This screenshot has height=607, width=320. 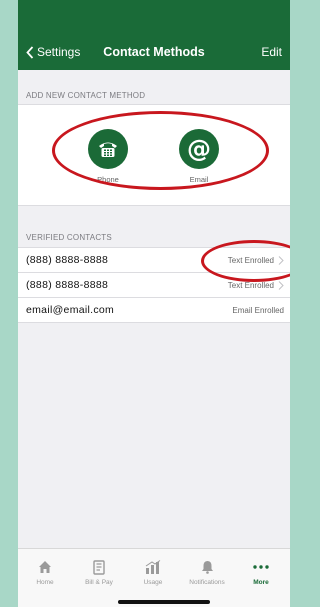 I want to click on contact-status: Email Enrolled, so click(x=258, y=310).